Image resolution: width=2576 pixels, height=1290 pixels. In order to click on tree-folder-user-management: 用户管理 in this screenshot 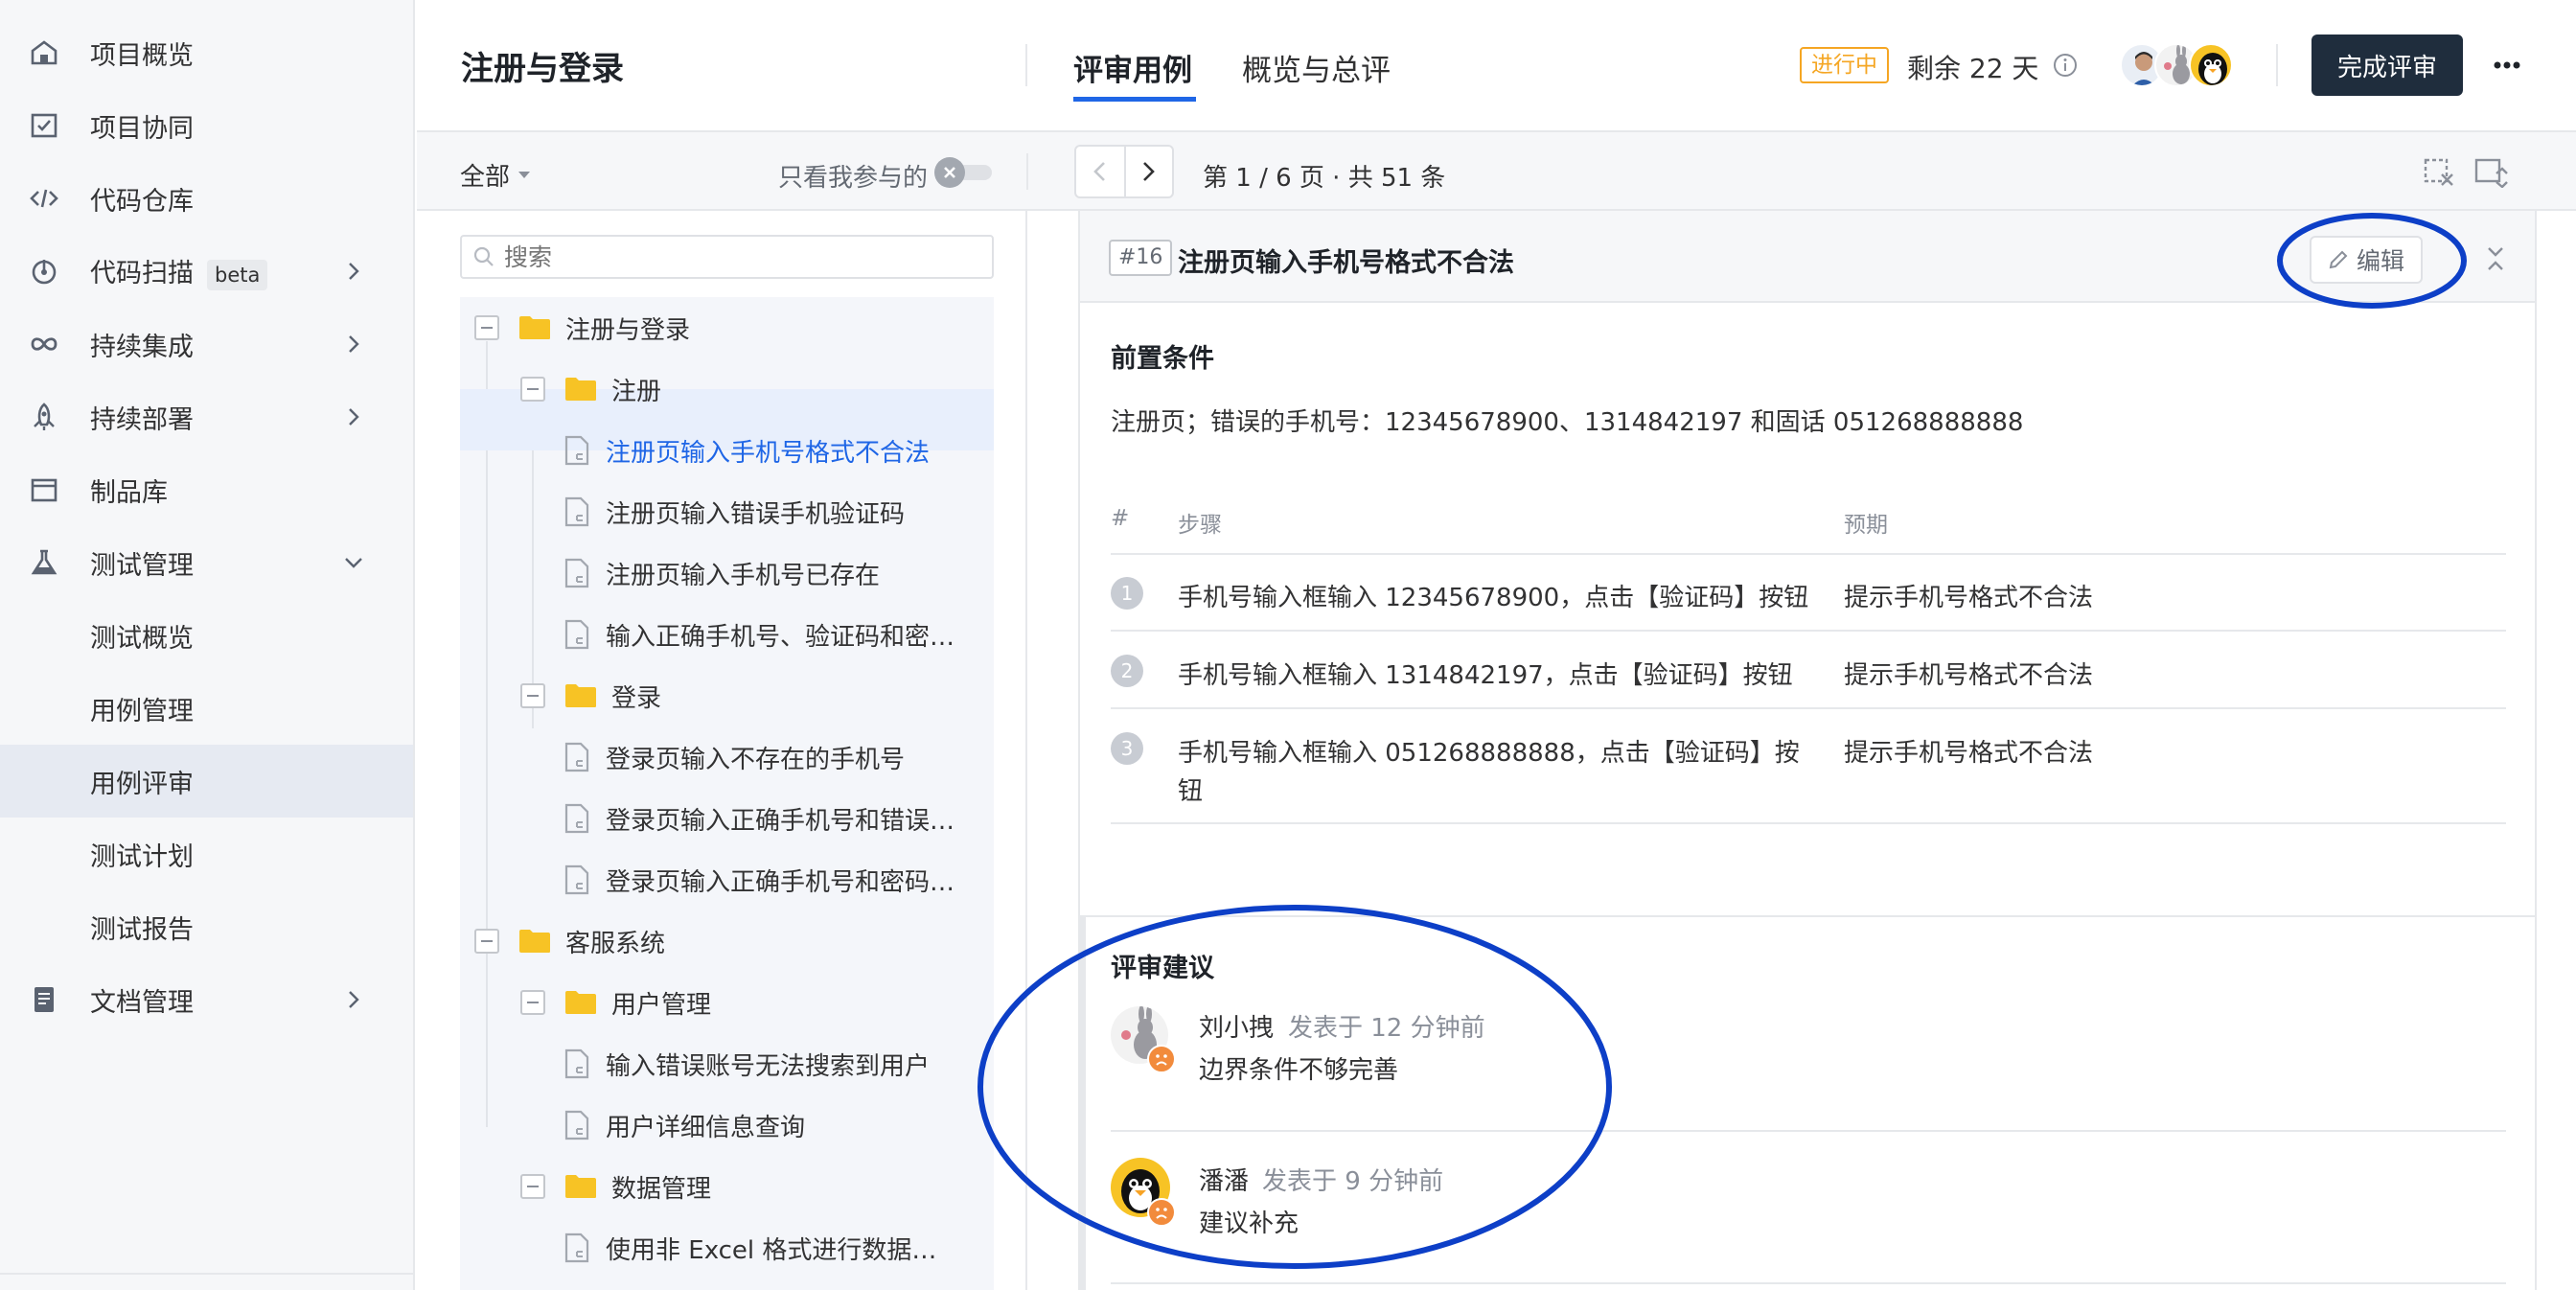, I will do `click(727, 1002)`.